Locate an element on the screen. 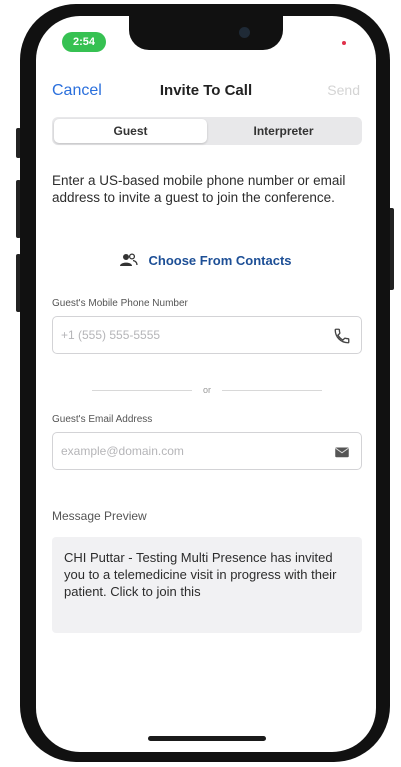  or-divider: or is located at coordinates (207, 391).